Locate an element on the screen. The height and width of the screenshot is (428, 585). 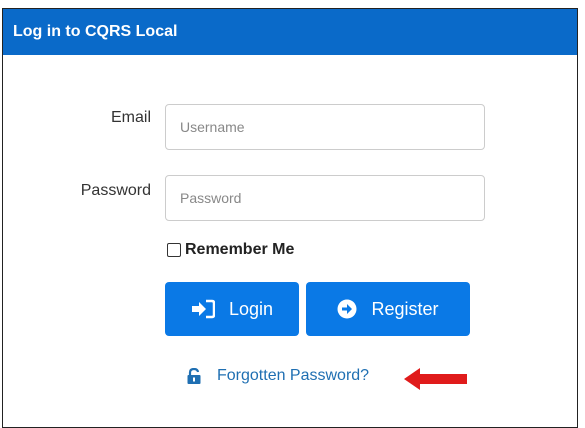
remember-me-row: Remember Me is located at coordinates (230, 250).